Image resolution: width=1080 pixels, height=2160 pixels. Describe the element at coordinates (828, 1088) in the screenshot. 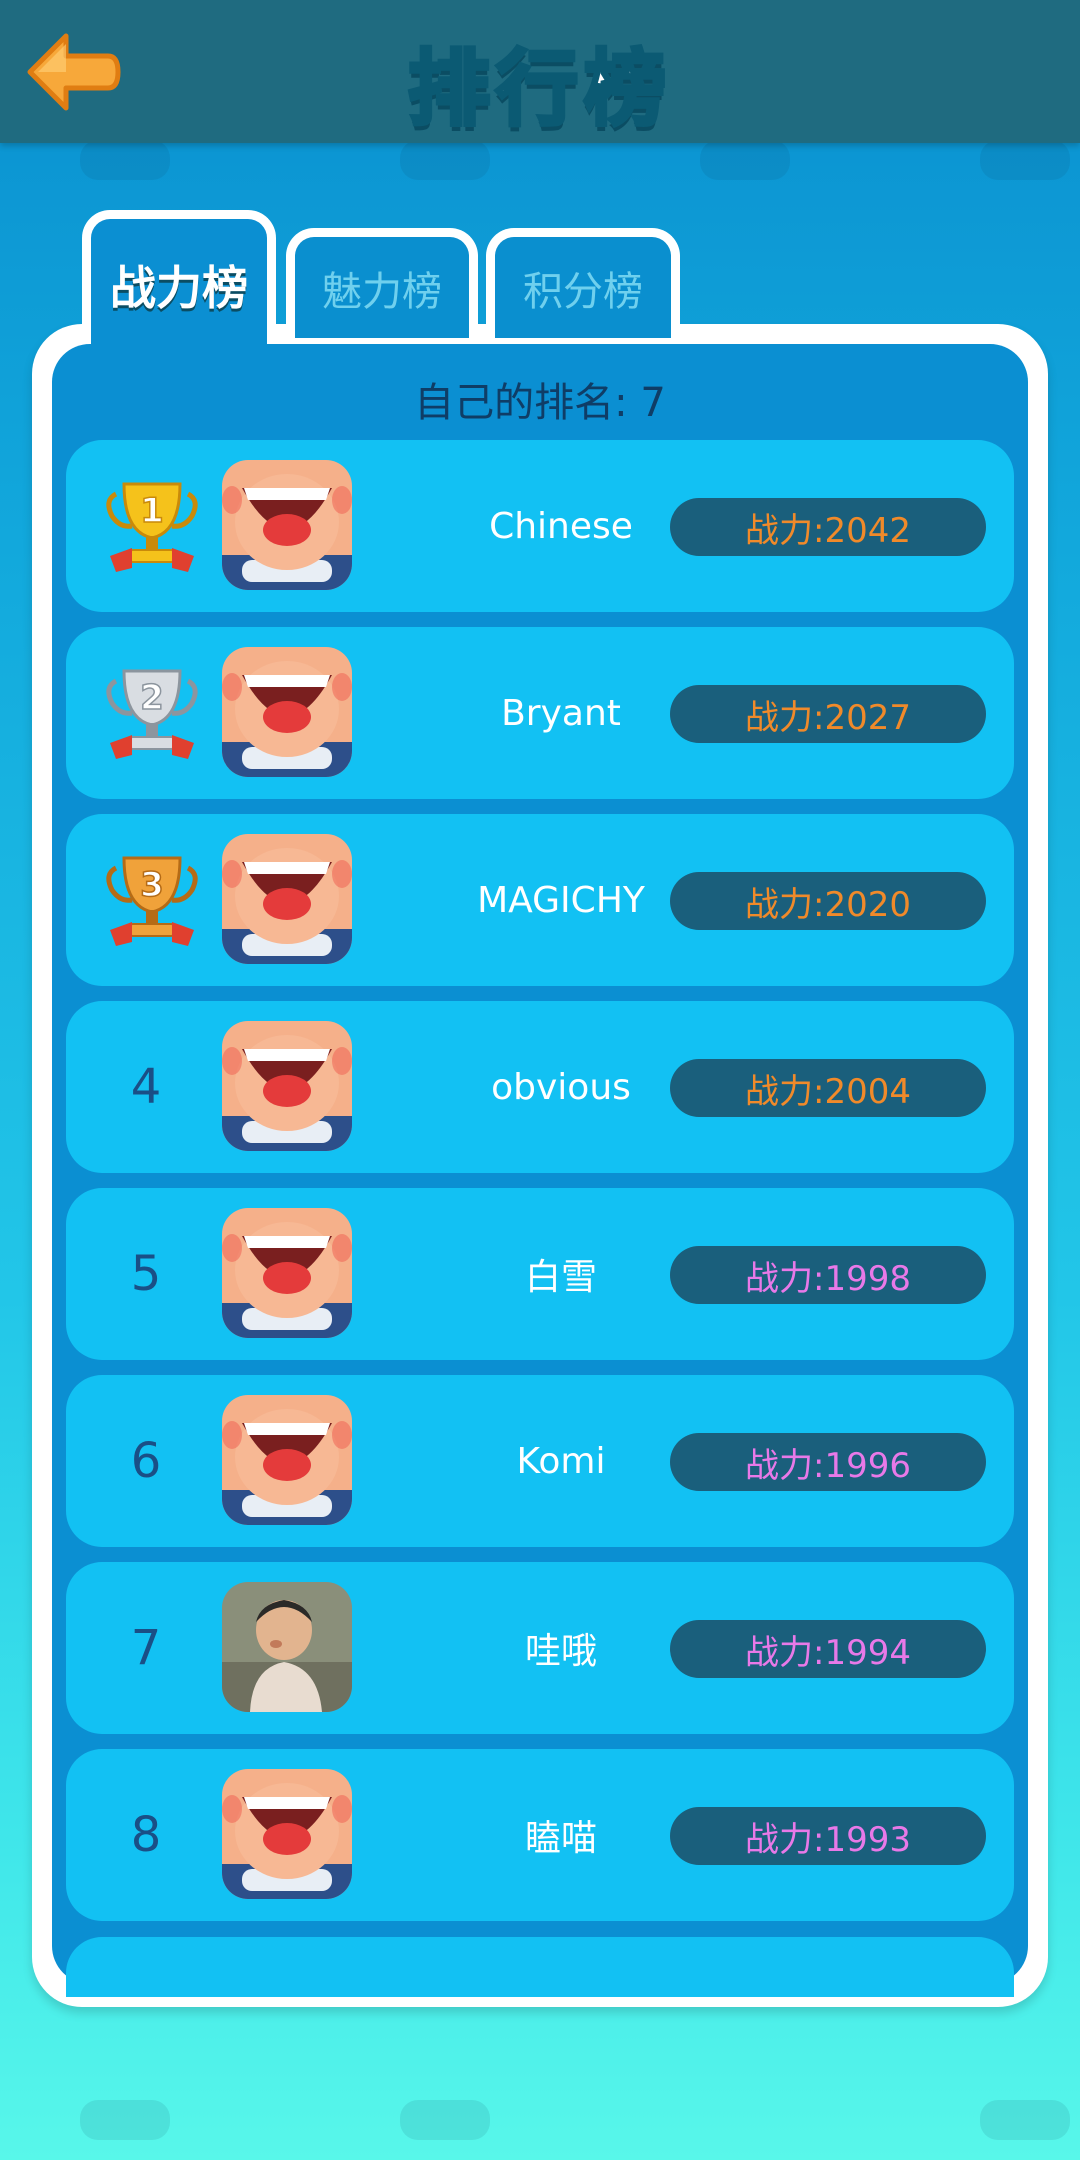

I see `power-badge: 战力:2004` at that location.